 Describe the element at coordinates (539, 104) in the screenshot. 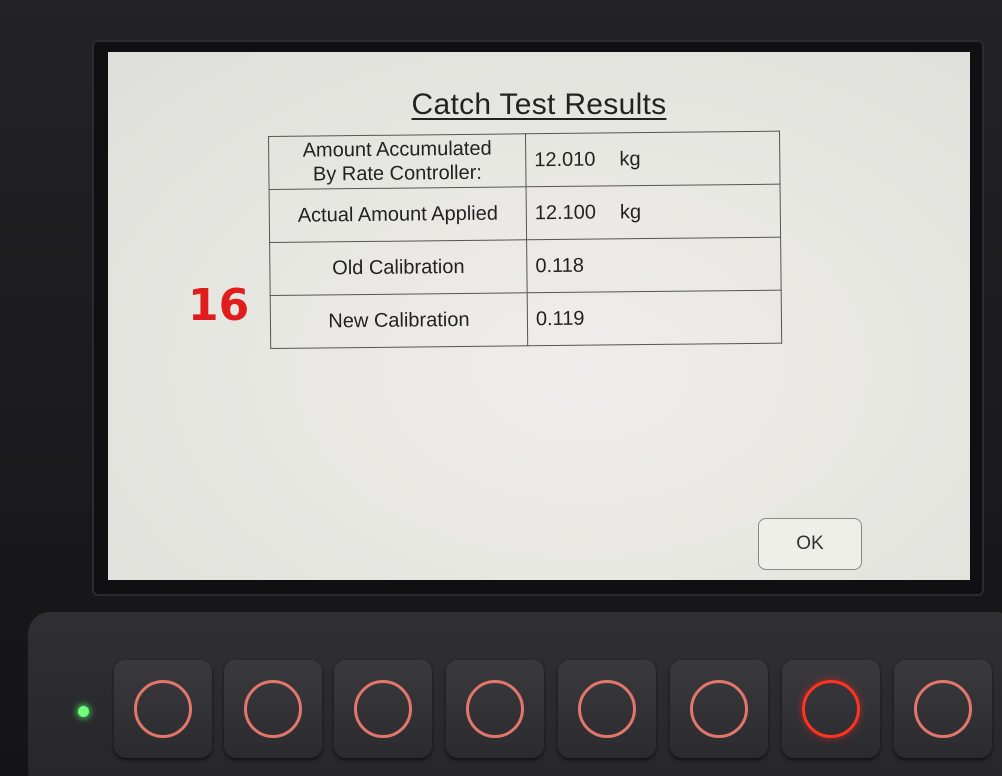

I see `dialog-title: Catch Test Results` at that location.